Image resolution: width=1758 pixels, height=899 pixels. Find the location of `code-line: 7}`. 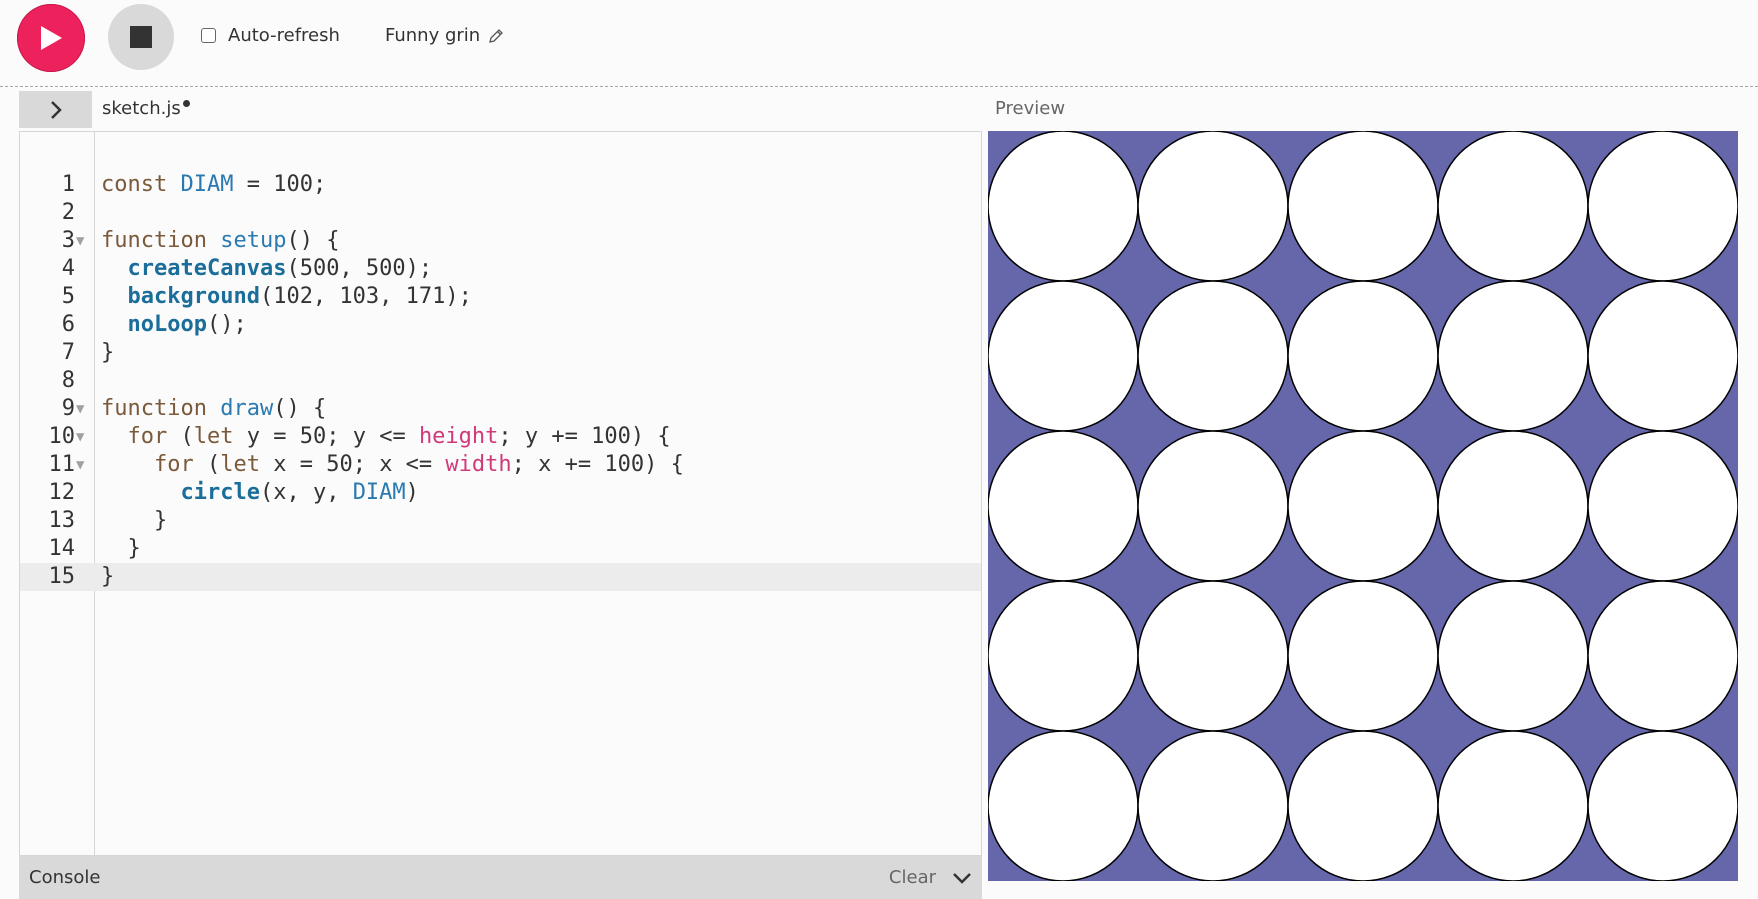

code-line: 7} is located at coordinates (500, 353).